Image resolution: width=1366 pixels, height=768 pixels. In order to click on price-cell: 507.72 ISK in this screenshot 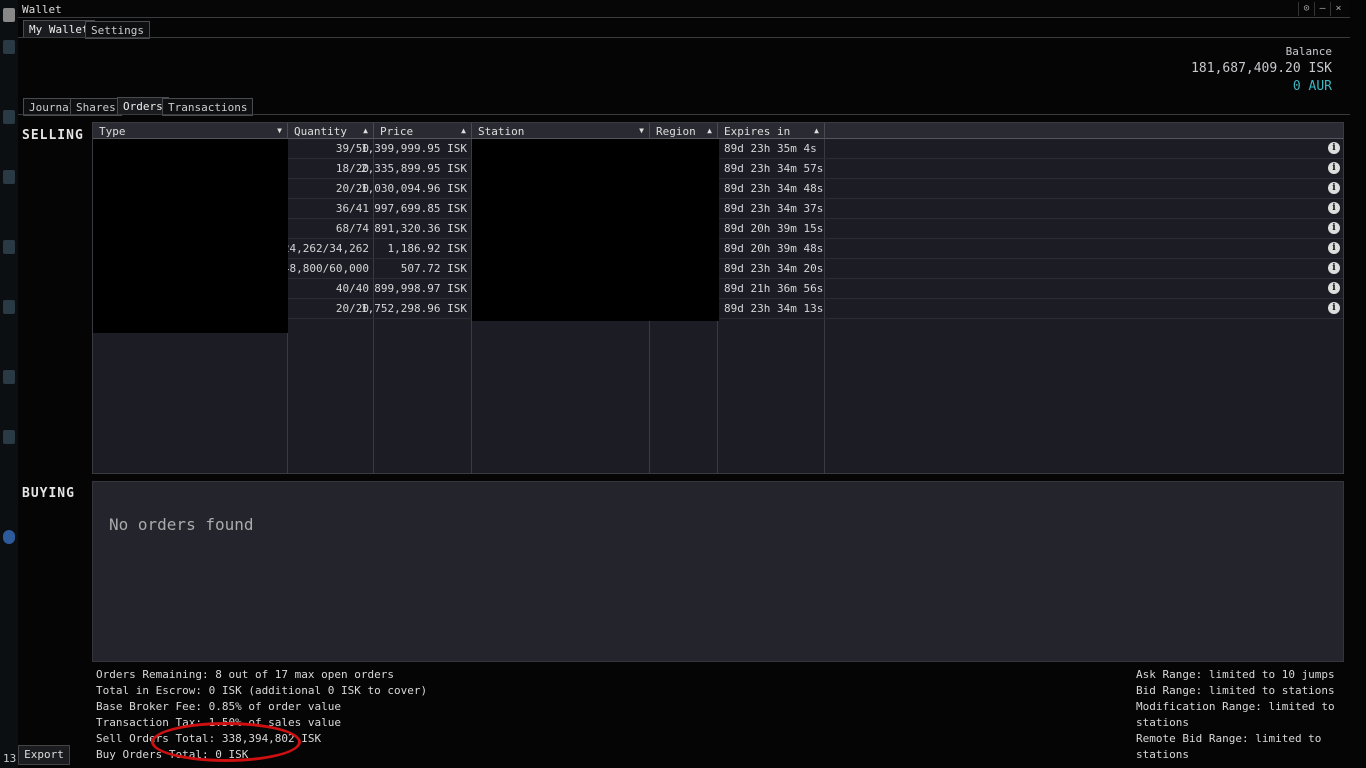, I will do `click(433, 268)`.